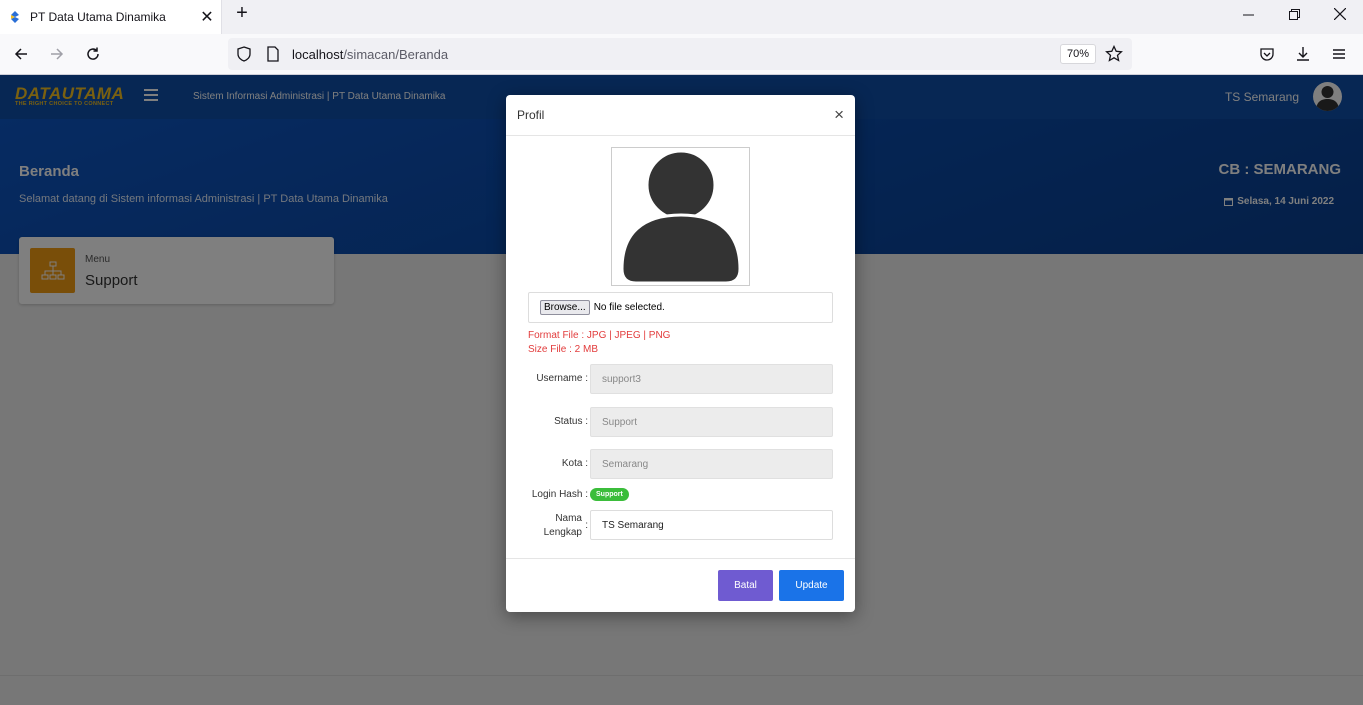 The image size is (1363, 705). What do you see at coordinates (273, 54) in the screenshot?
I see `page-info-icon` at bounding box center [273, 54].